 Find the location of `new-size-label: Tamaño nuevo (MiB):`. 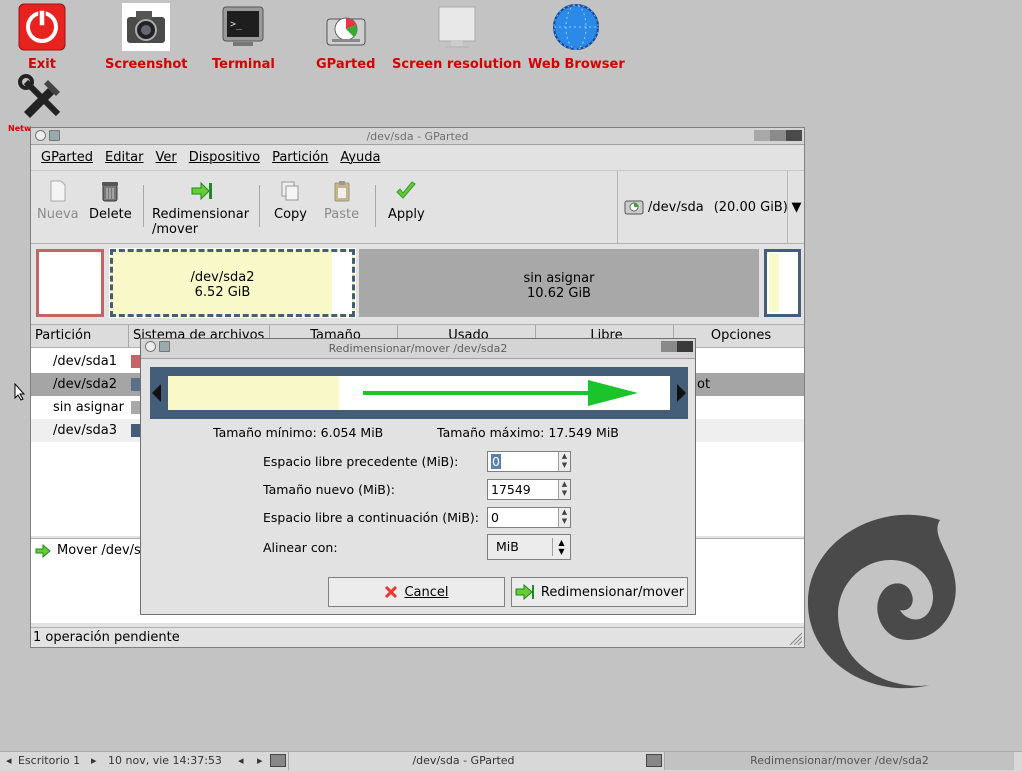

new-size-label: Tamaño nuevo (MiB): is located at coordinates (329, 489).